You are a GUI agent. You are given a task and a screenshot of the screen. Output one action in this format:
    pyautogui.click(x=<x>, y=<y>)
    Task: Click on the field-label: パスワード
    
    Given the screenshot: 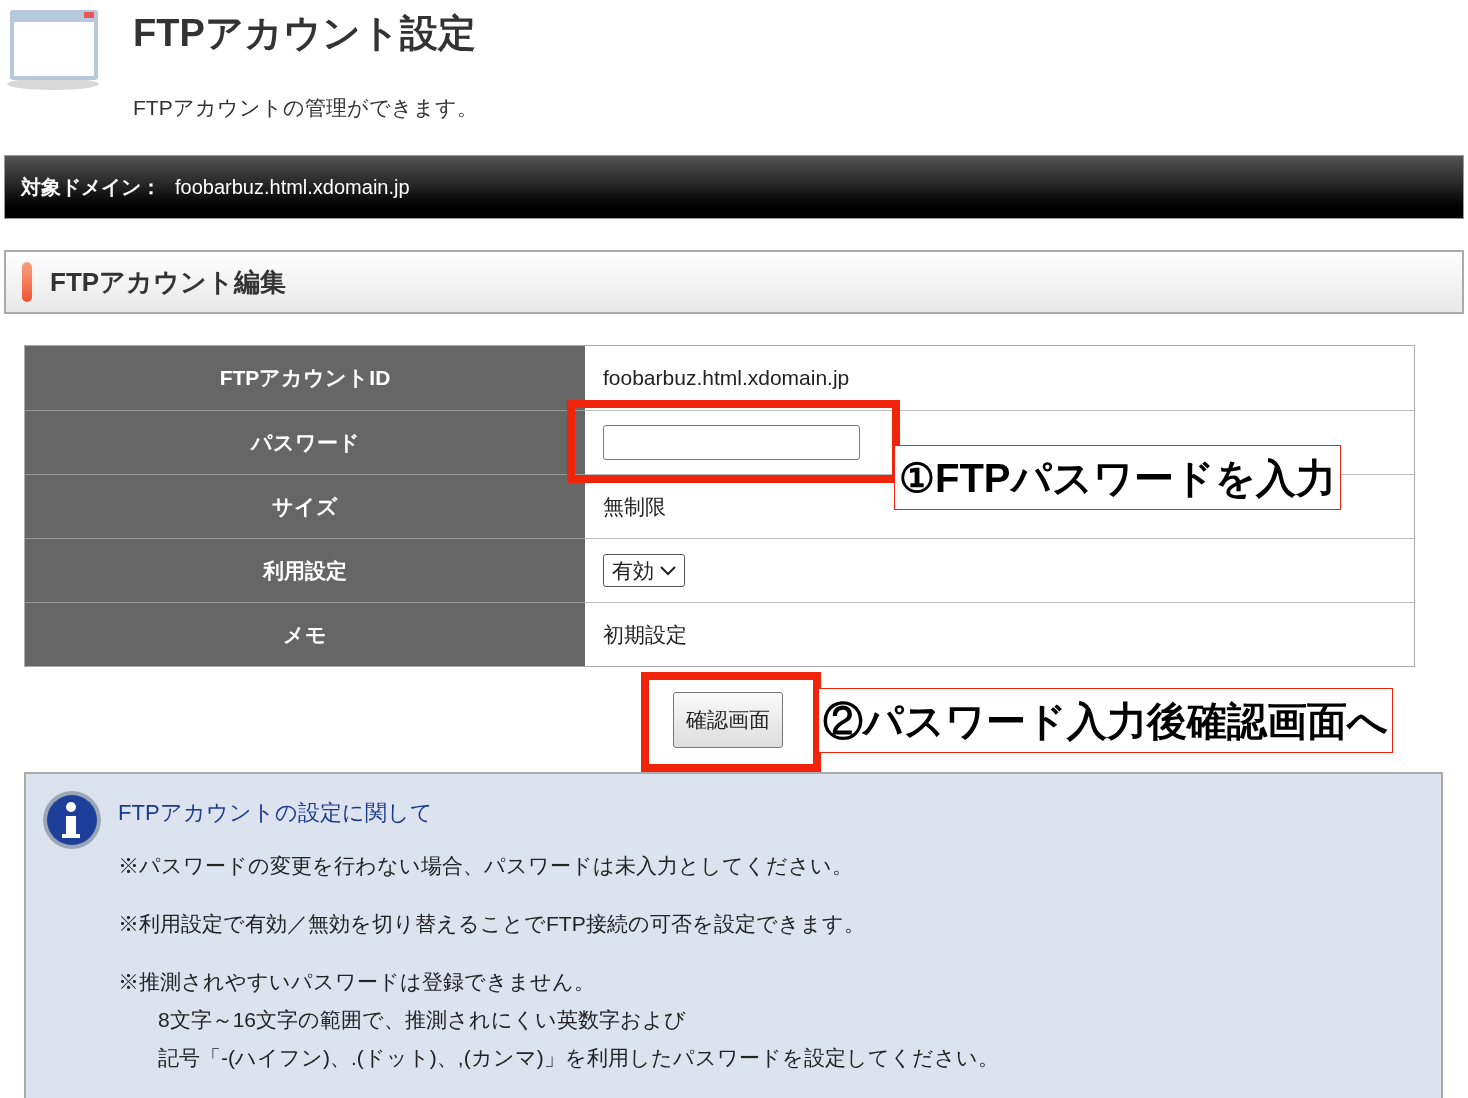 What is the action you would take?
    pyautogui.click(x=305, y=442)
    